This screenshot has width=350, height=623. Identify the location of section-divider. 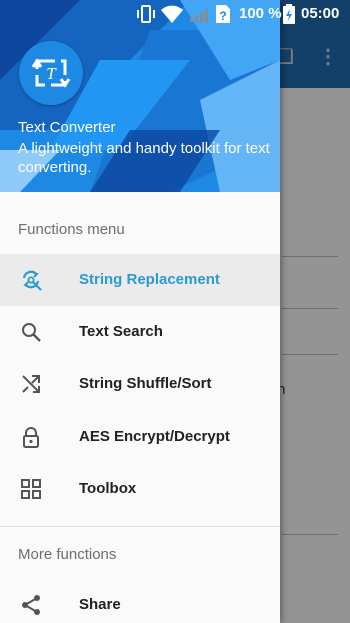
(140, 526).